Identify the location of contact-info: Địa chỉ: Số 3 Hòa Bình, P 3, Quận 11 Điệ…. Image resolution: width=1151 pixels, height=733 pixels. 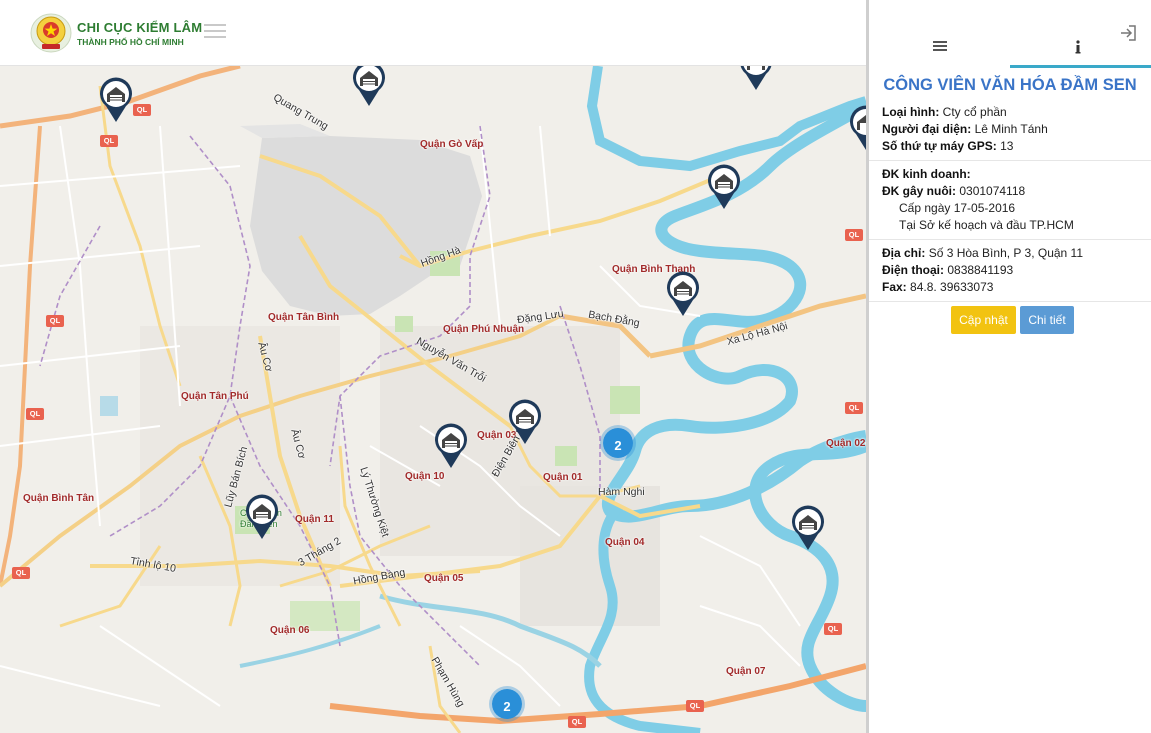
(982, 270).